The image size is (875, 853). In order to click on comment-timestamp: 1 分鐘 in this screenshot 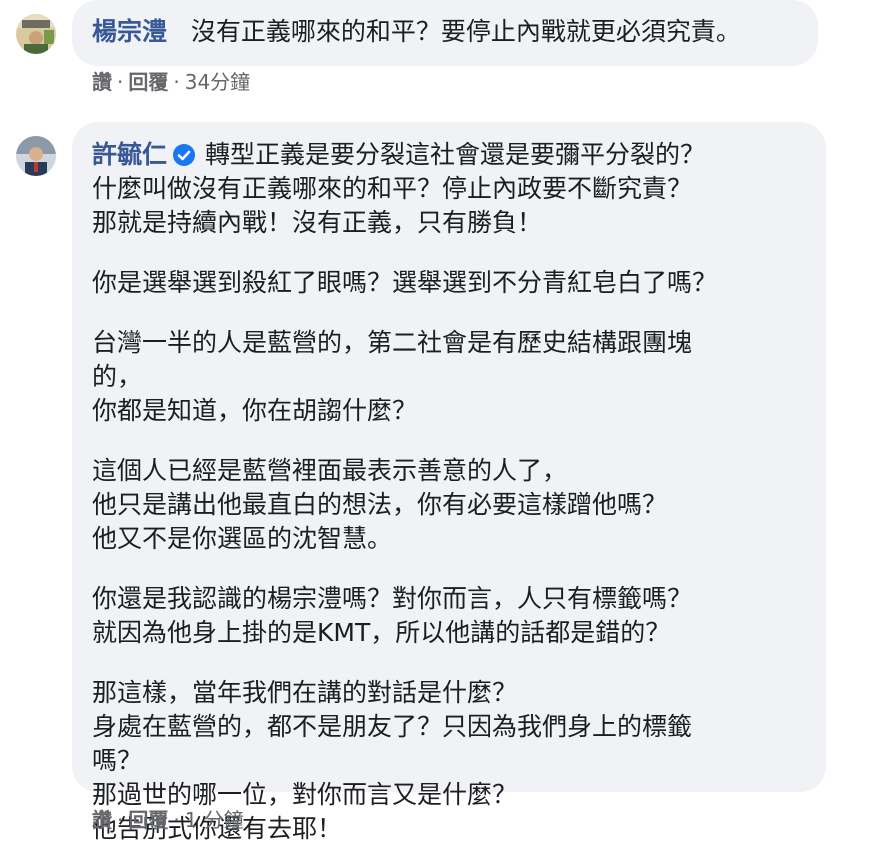, I will do `click(214, 820)`.